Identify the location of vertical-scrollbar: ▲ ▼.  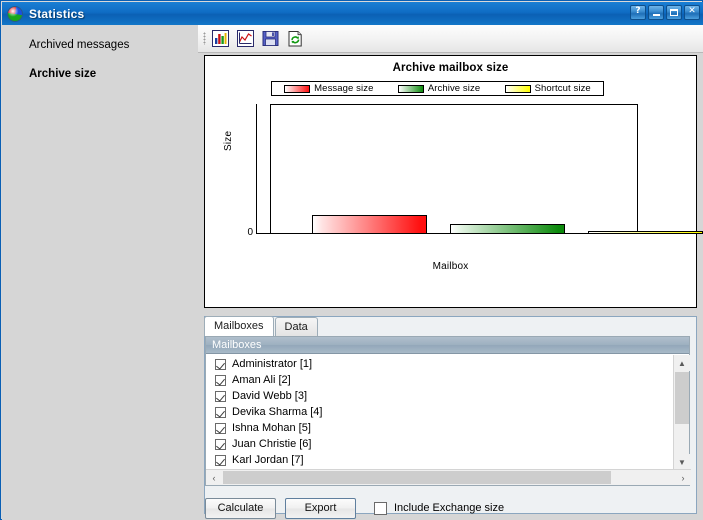
(681, 412).